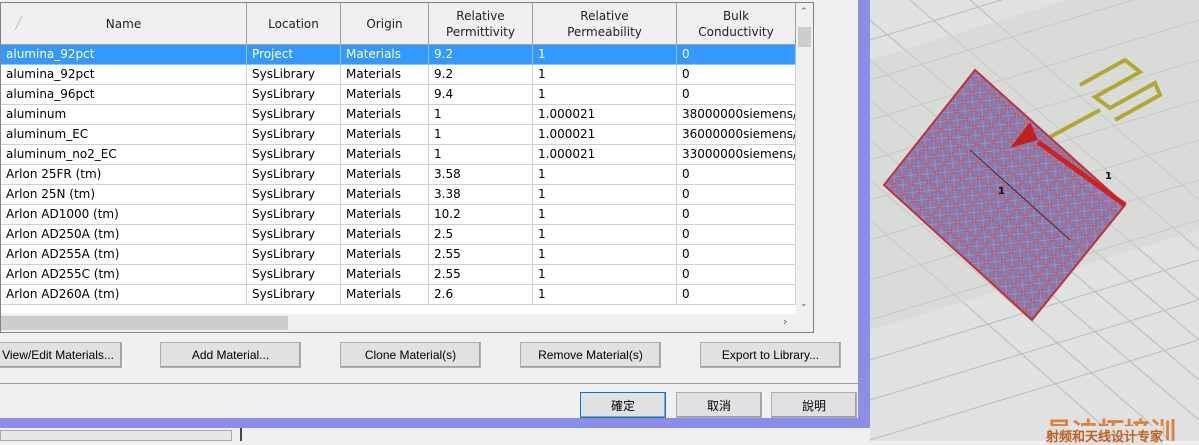  Describe the element at coordinates (736, 155) in the screenshot. I see `table-cell: 33000000siemens/m` at that location.